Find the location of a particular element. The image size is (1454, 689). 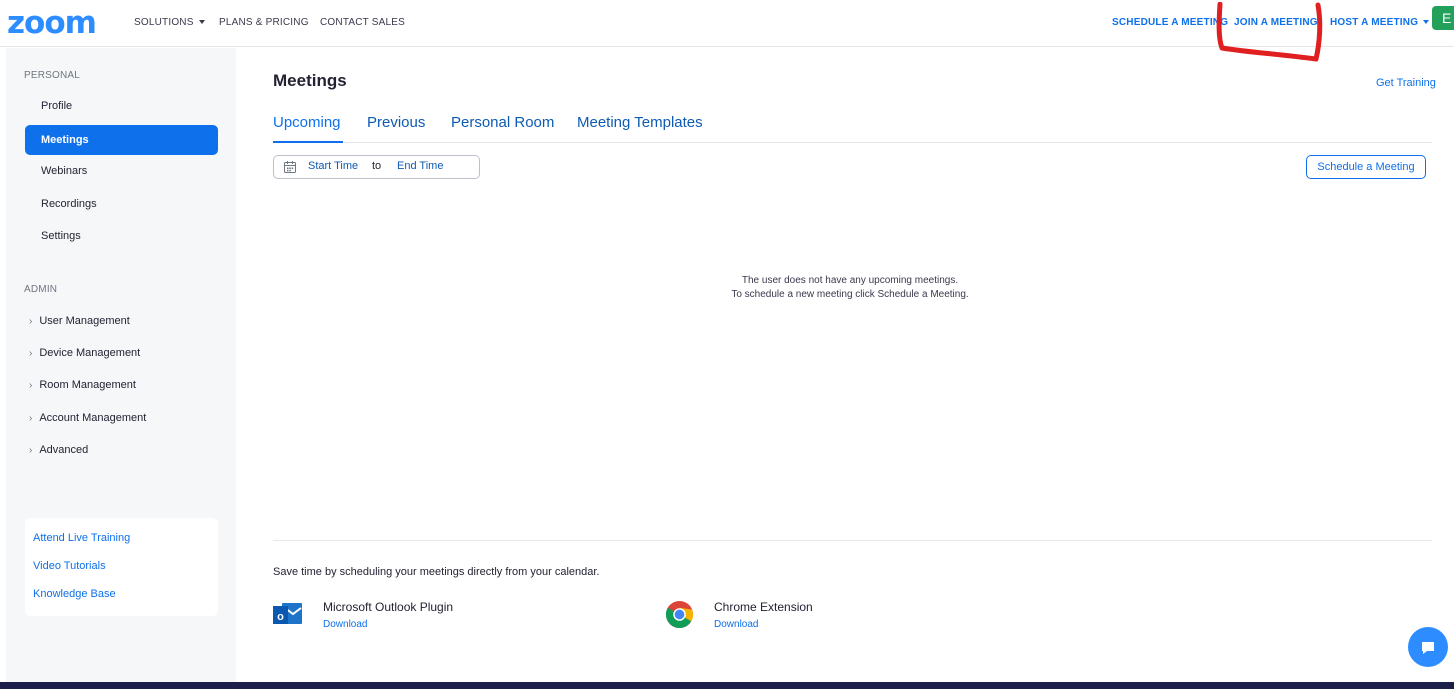

tab-upcoming: Upcoming is located at coordinates (307, 122).